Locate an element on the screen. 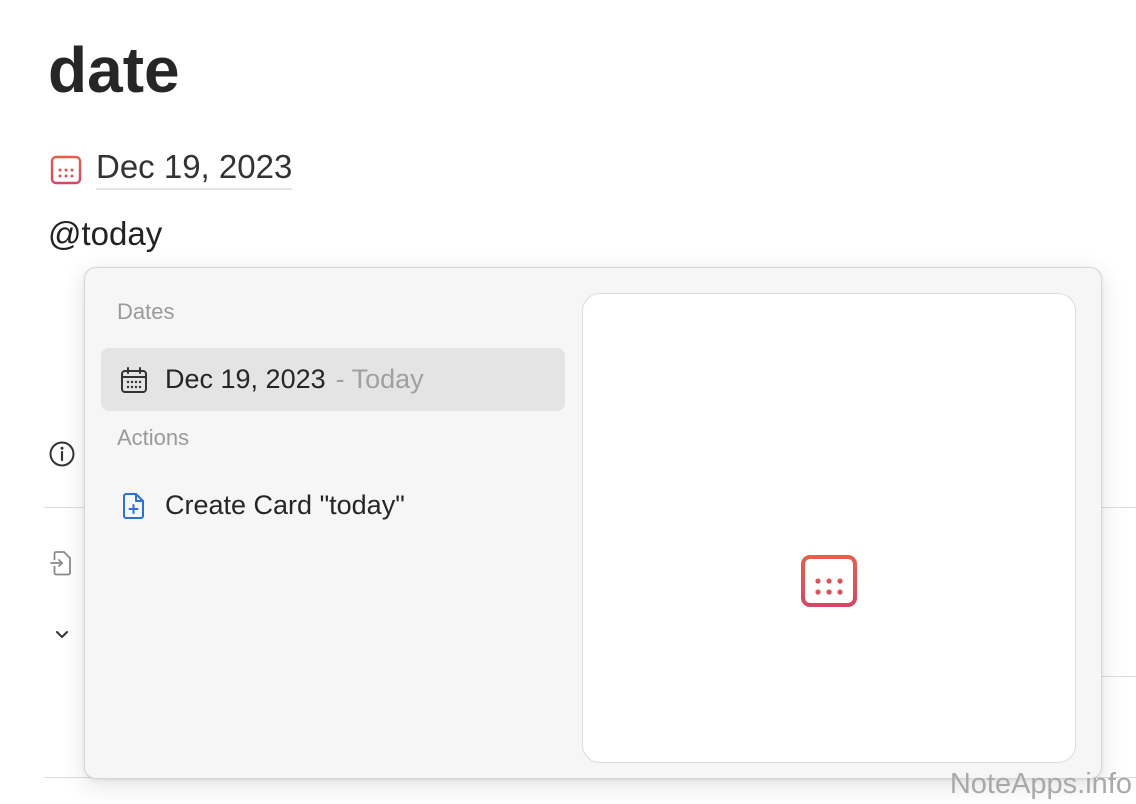  page-title: date is located at coordinates (114, 70).